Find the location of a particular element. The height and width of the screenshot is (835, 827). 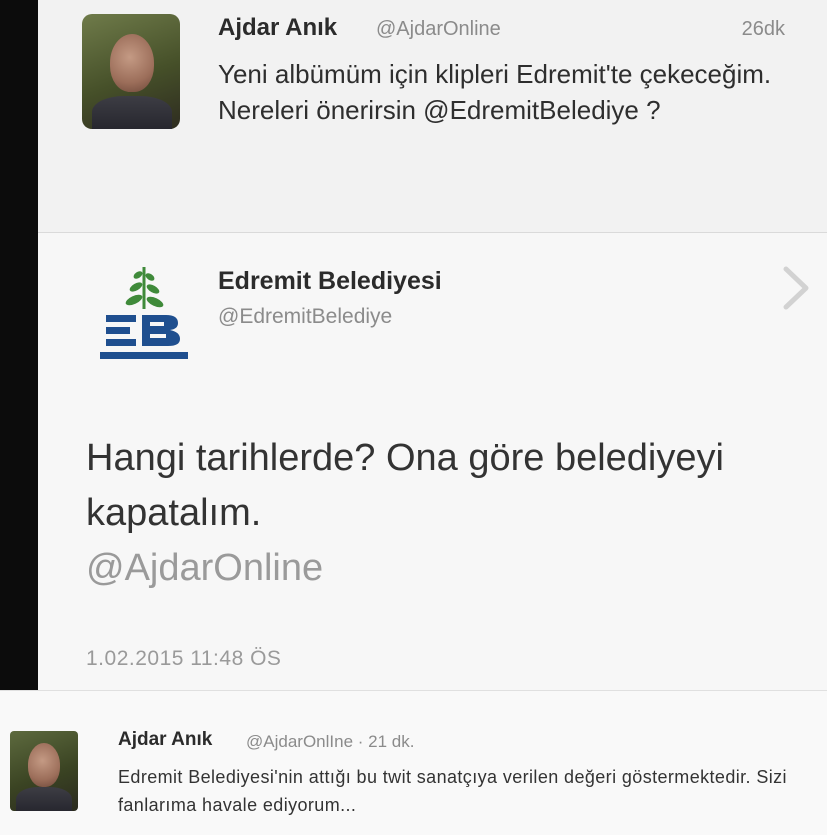

author-handle: @EdremitBelediye is located at coordinates (305, 317).